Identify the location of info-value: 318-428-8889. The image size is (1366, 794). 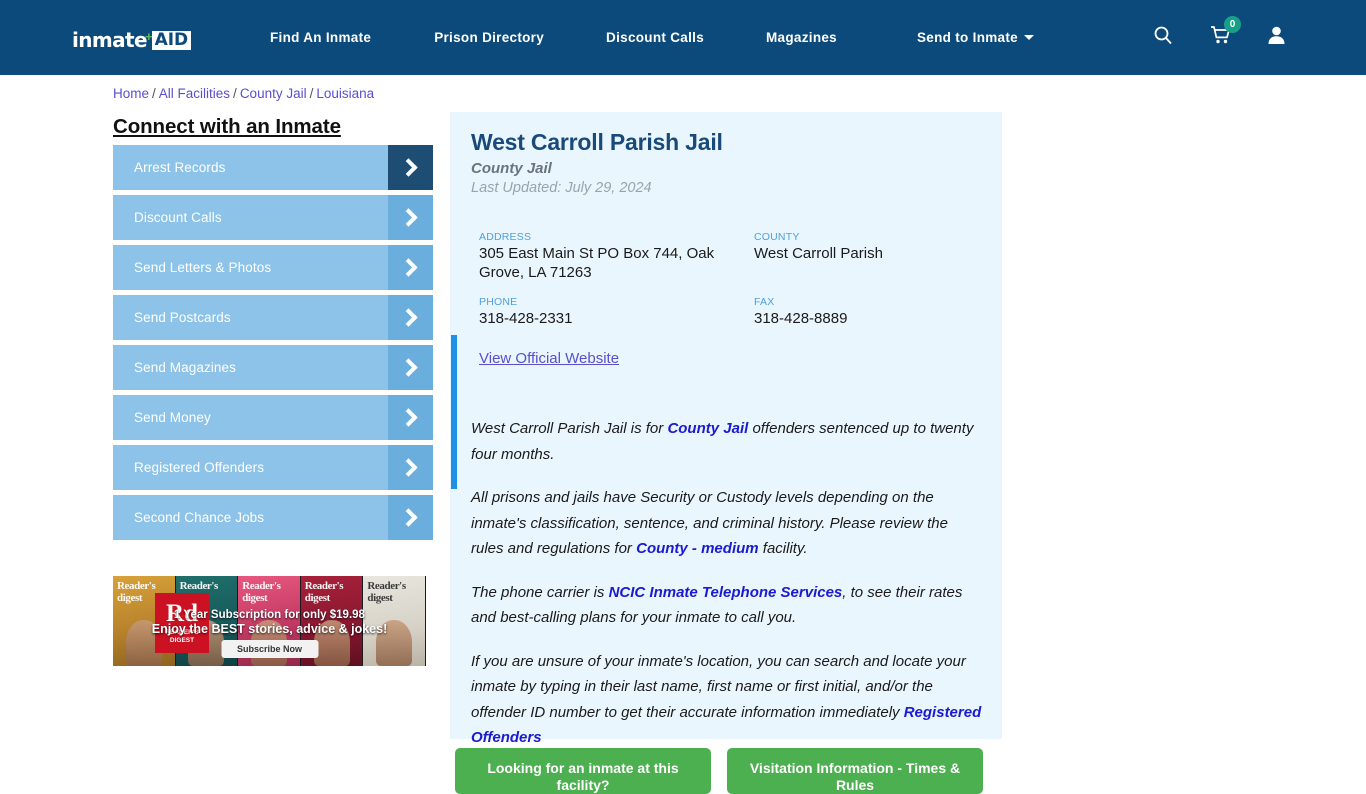
(801, 318).